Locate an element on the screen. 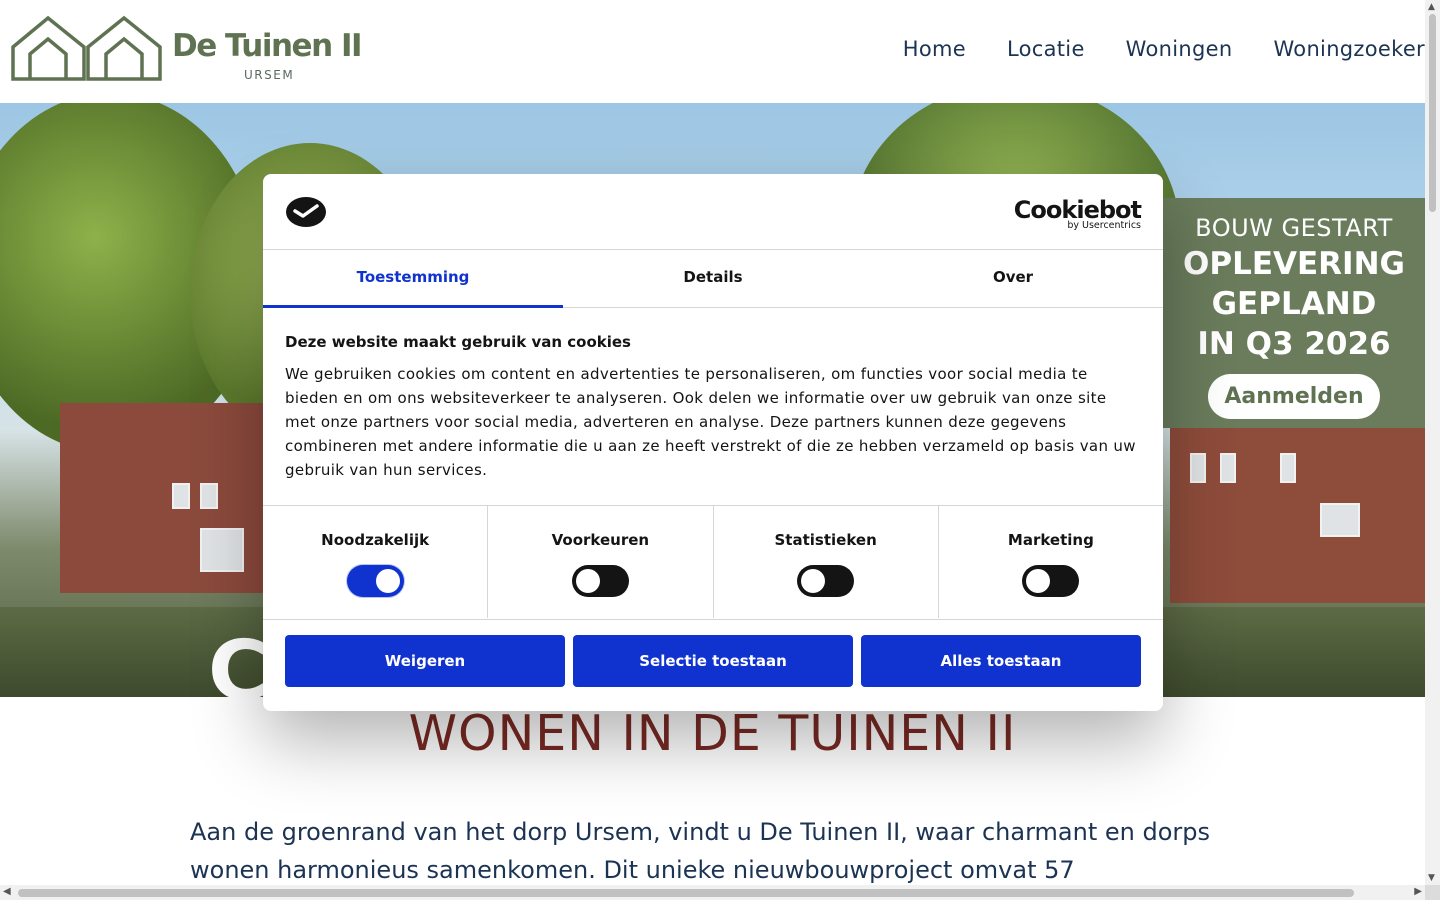 This screenshot has height=900, width=1440. nav-woningzoeker: Woningzoeker is located at coordinates (1349, 49).